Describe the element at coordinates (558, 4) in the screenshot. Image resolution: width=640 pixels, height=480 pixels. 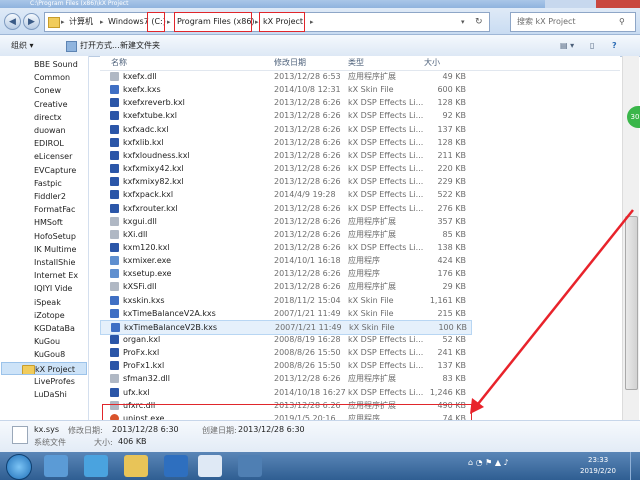
I see `minimize-button` at that location.